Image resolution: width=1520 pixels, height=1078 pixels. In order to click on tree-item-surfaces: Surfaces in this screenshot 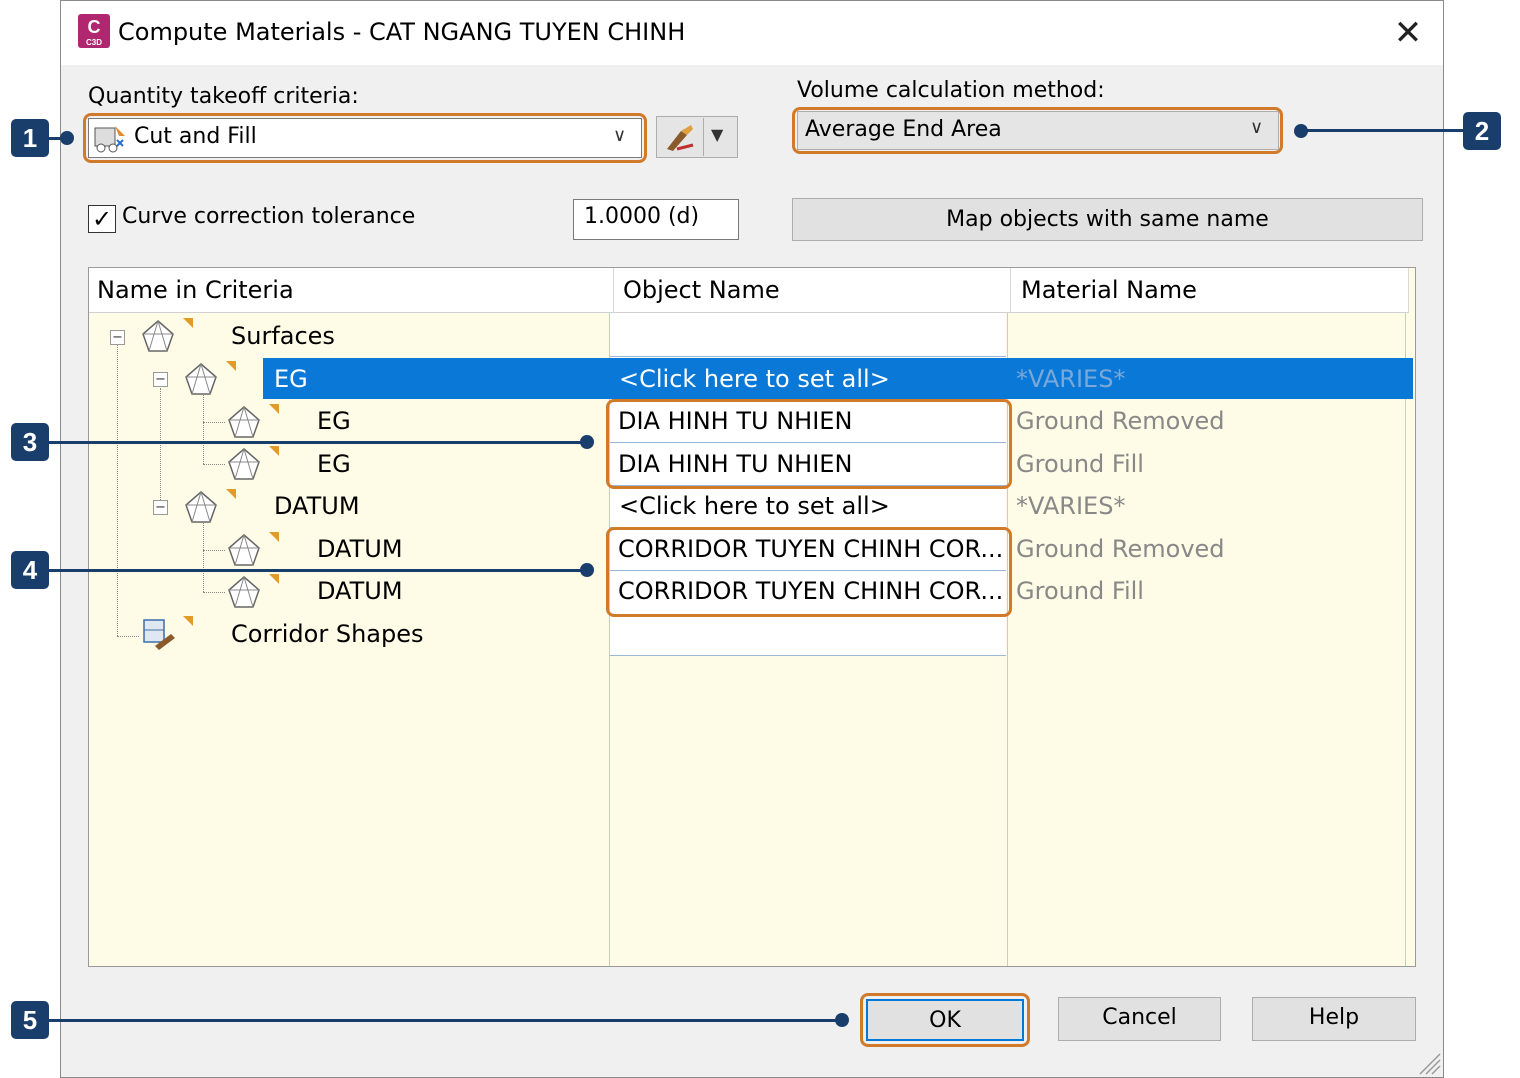, I will do `click(283, 336)`.